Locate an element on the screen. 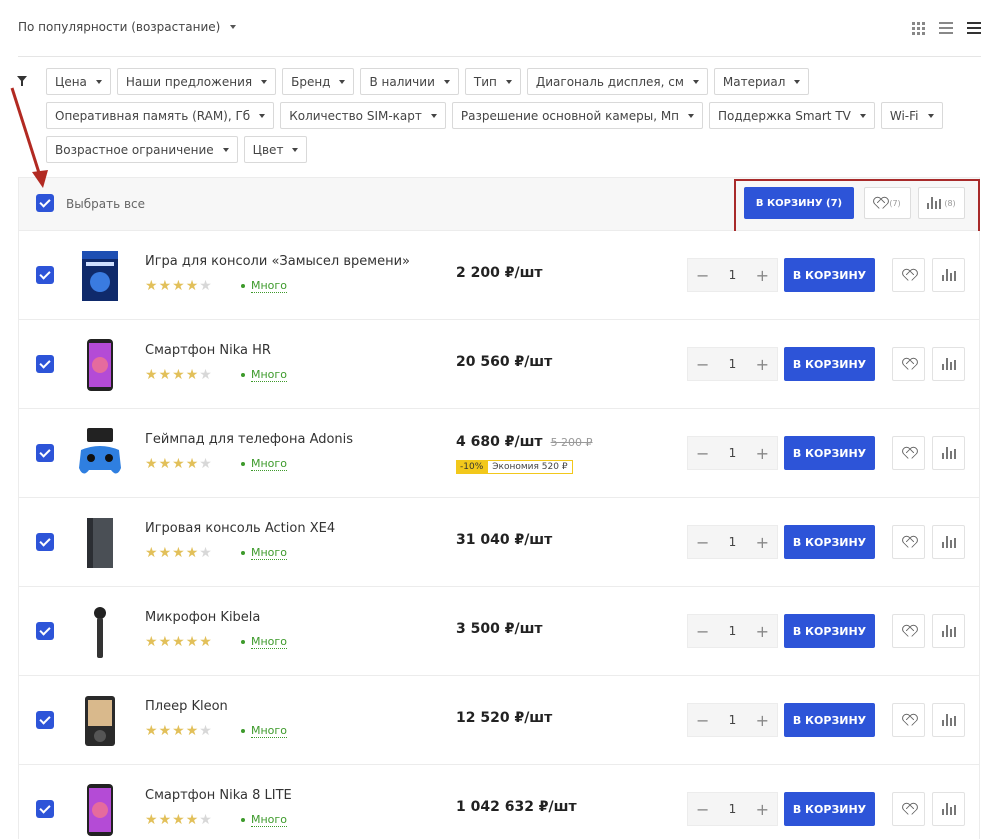 The width and height of the screenshot is (995, 839). availability: Много is located at coordinates (264, 464).